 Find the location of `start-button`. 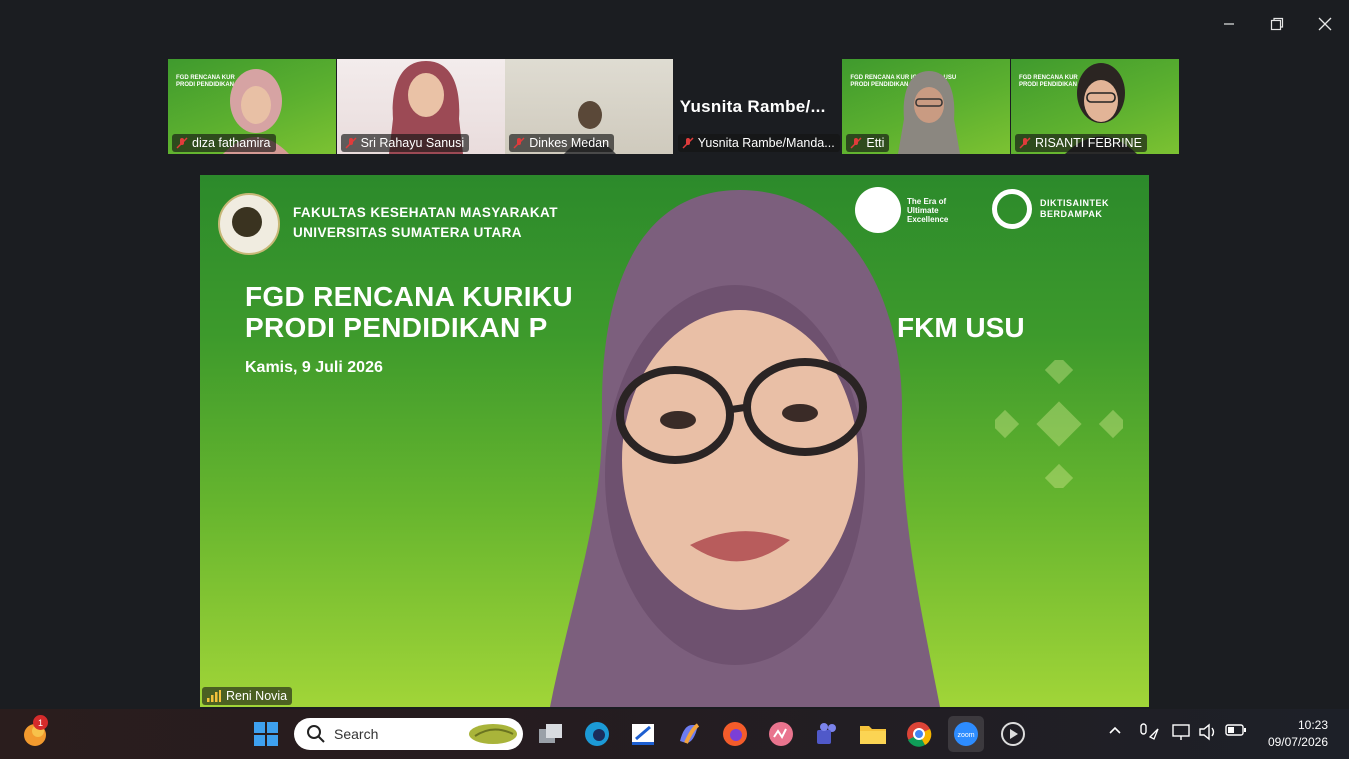

start-button is located at coordinates (266, 734).